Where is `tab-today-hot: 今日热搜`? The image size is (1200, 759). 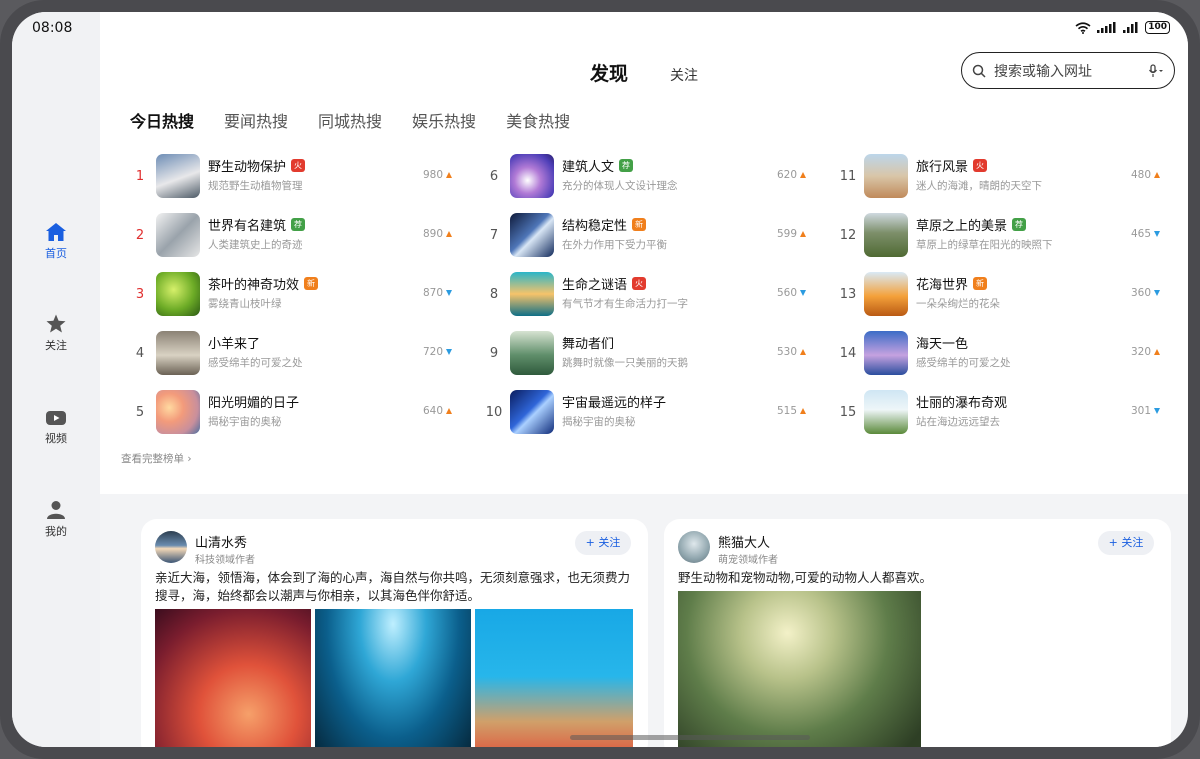
tab-today-hot: 今日热搜 is located at coordinates (162, 120).